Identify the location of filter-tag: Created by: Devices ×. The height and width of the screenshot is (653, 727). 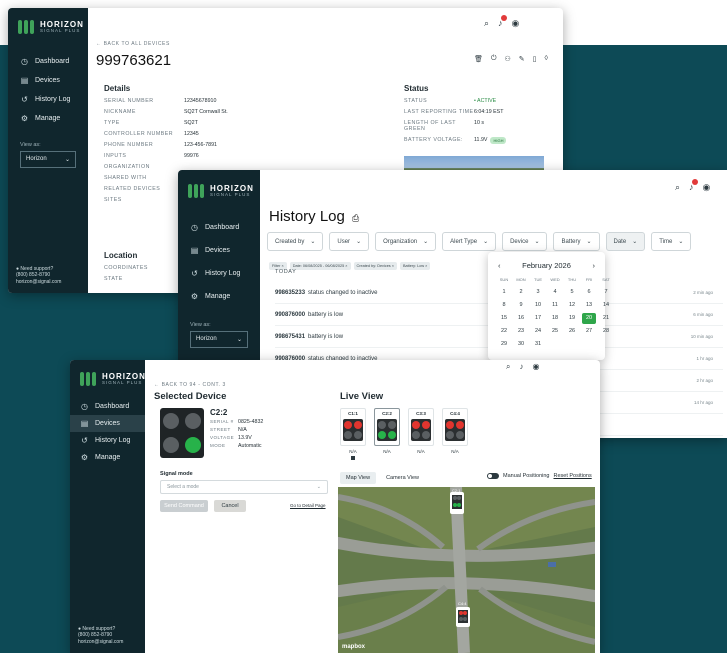
(375, 266).